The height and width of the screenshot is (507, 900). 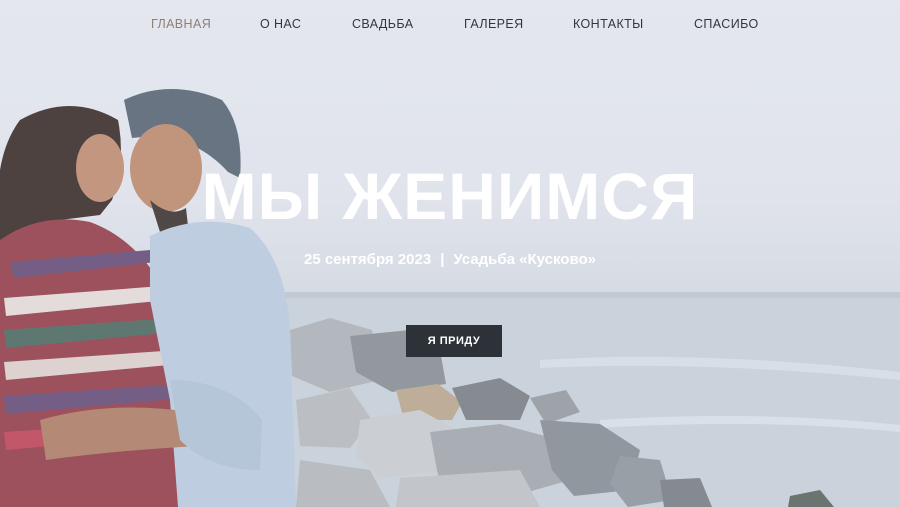 What do you see at coordinates (494, 24) in the screenshot?
I see `nav-item-gallery: ГАЛЕРЕЯ` at bounding box center [494, 24].